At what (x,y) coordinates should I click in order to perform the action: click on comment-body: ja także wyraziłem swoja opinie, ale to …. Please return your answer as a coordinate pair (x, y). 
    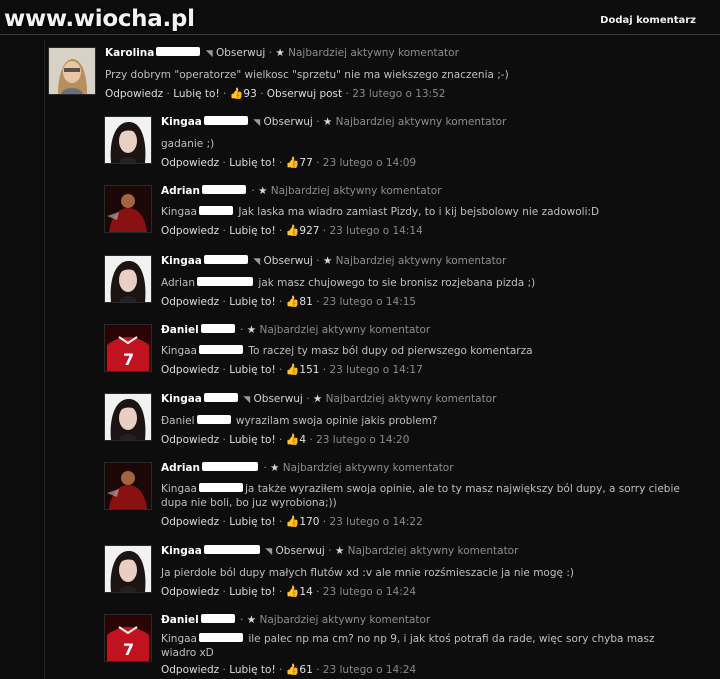
    Looking at the image, I should click on (462, 489).